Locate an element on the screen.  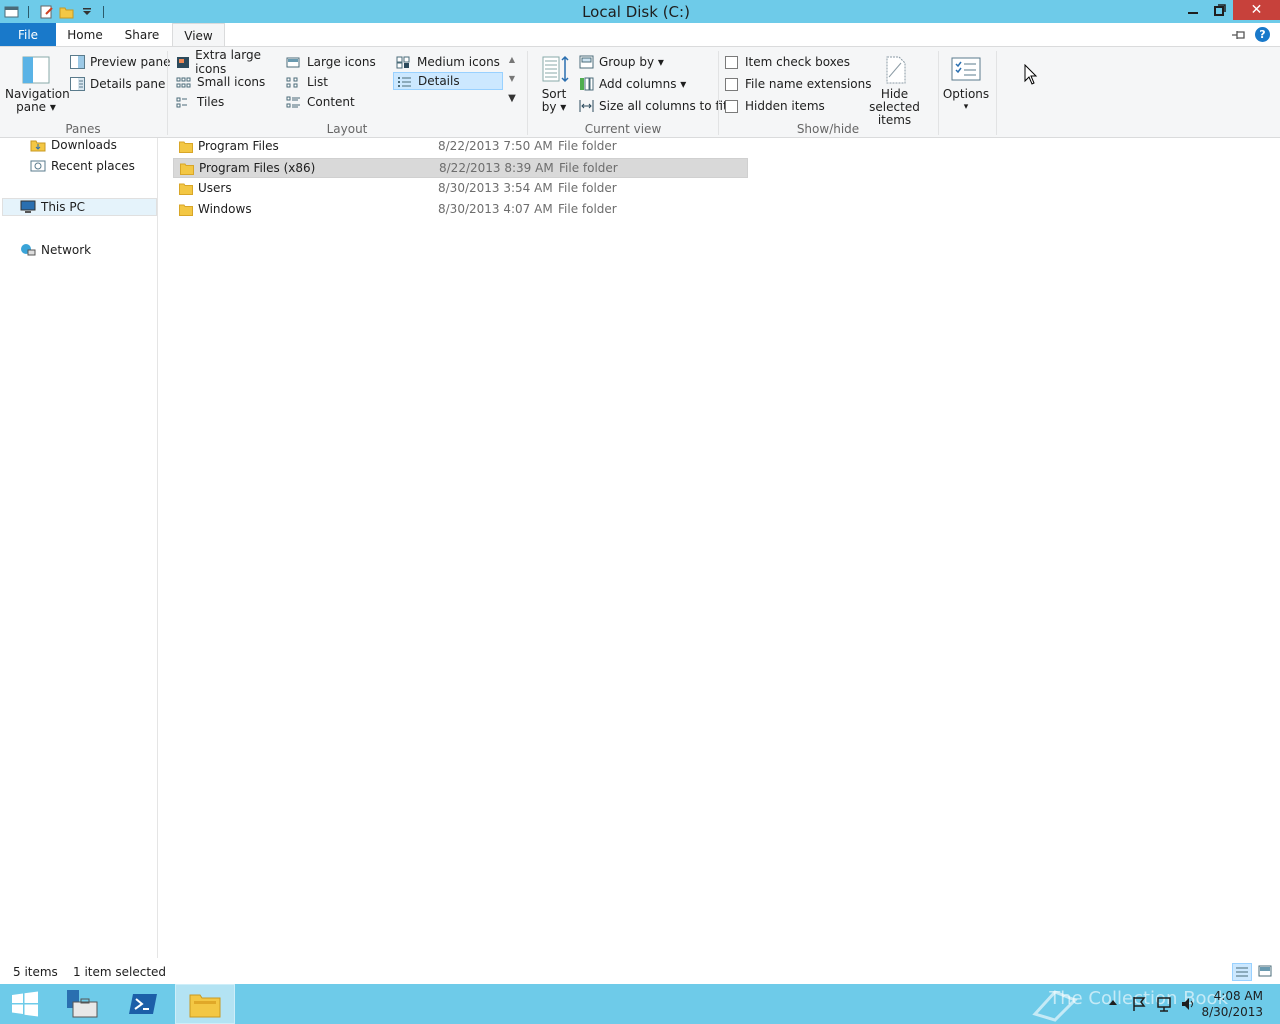
preview-pane-label: Preview pane is located at coordinates (130, 62).